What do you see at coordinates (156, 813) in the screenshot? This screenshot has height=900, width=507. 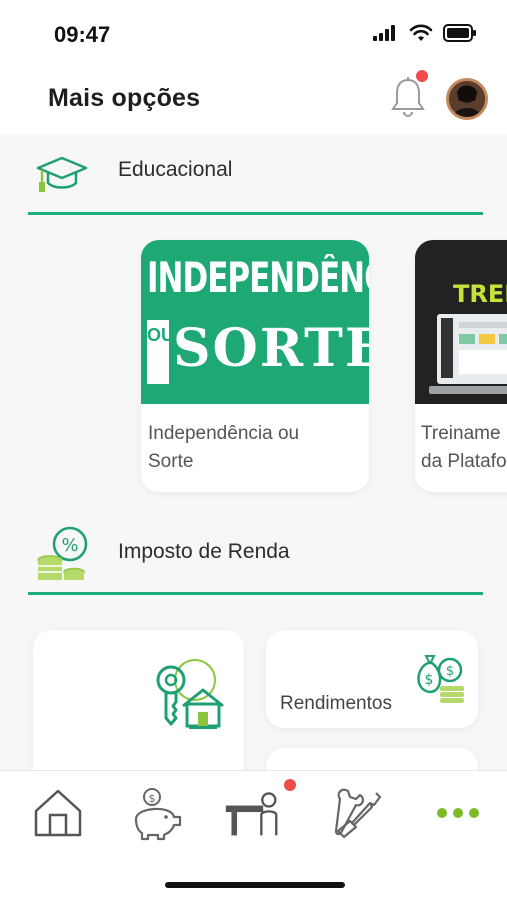 I see `piggy-bank-icon: $` at bounding box center [156, 813].